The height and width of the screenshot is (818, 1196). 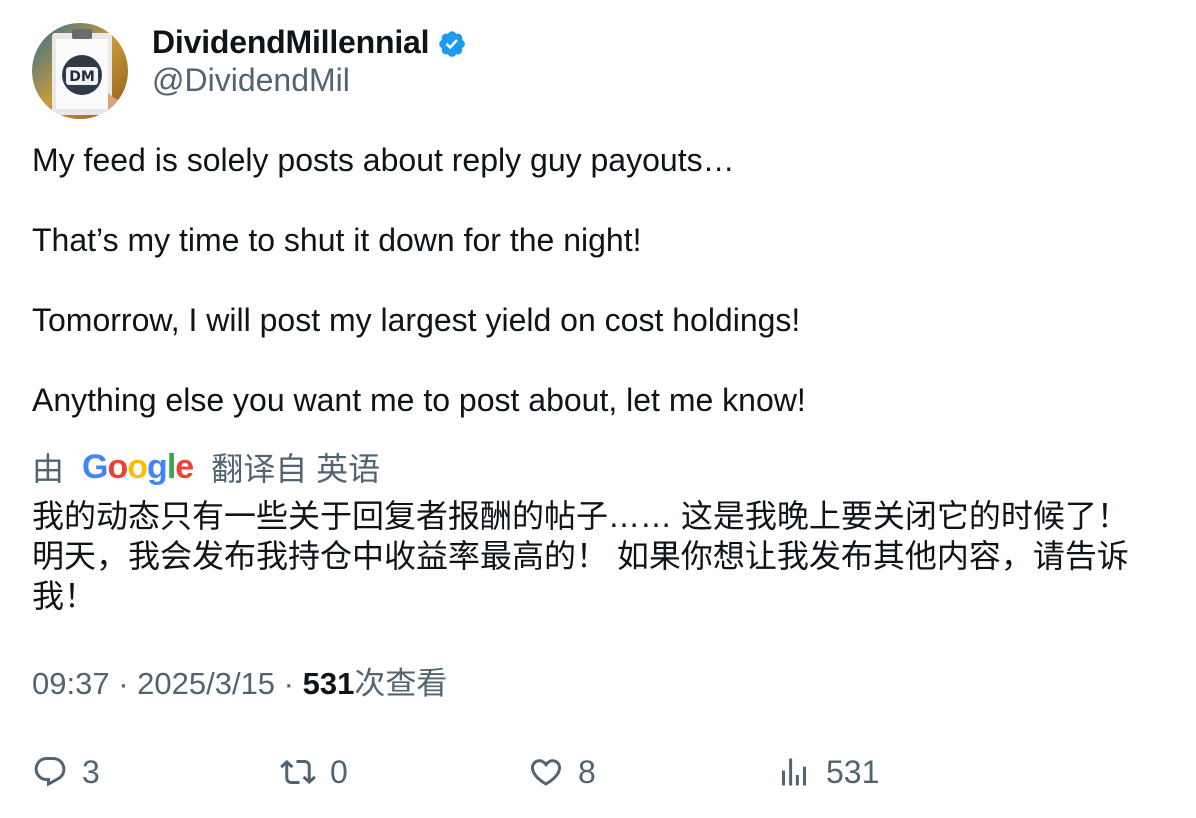 I want to click on like-count: 8, so click(x=587, y=771).